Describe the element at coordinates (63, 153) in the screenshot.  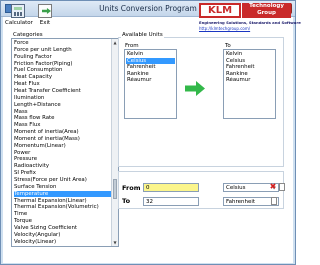
I see `category-item: Power` at that location.